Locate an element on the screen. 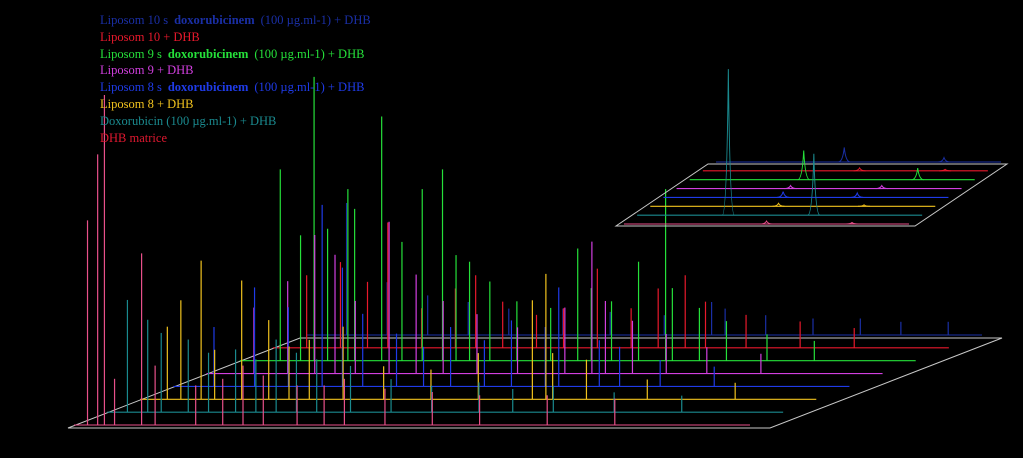 This screenshot has height=458, width=1023. legend-prefix: Doxorubicin (100 µg.ml-1) + DHB is located at coordinates (188, 120).